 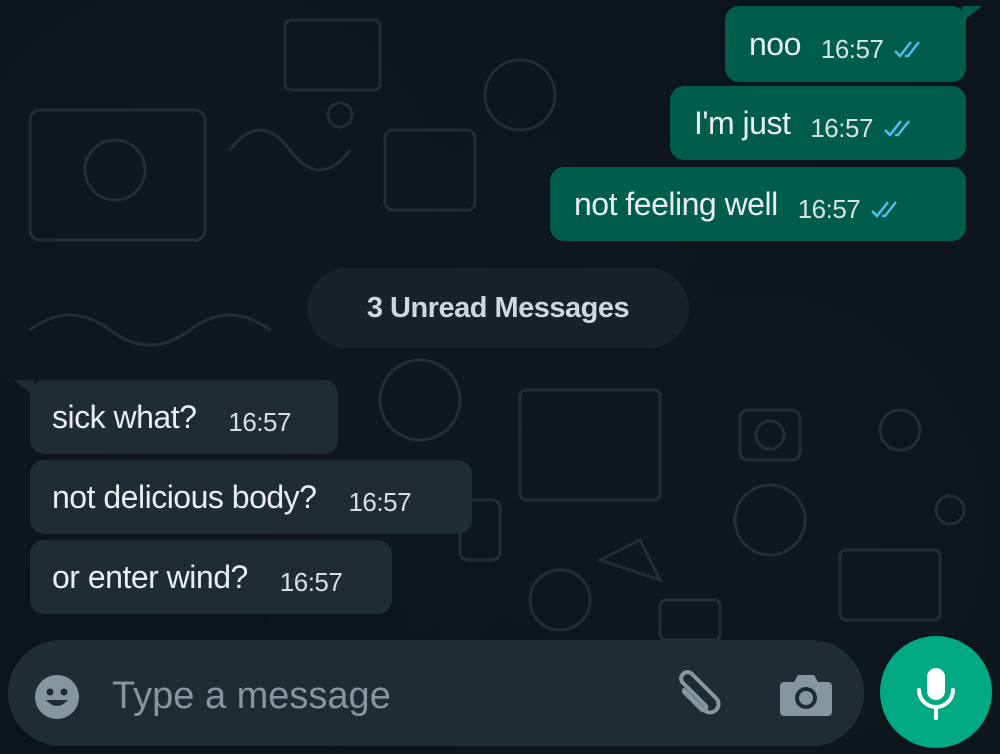 I want to click on outgoing-message: not feeling well 16:57, so click(x=758, y=204).